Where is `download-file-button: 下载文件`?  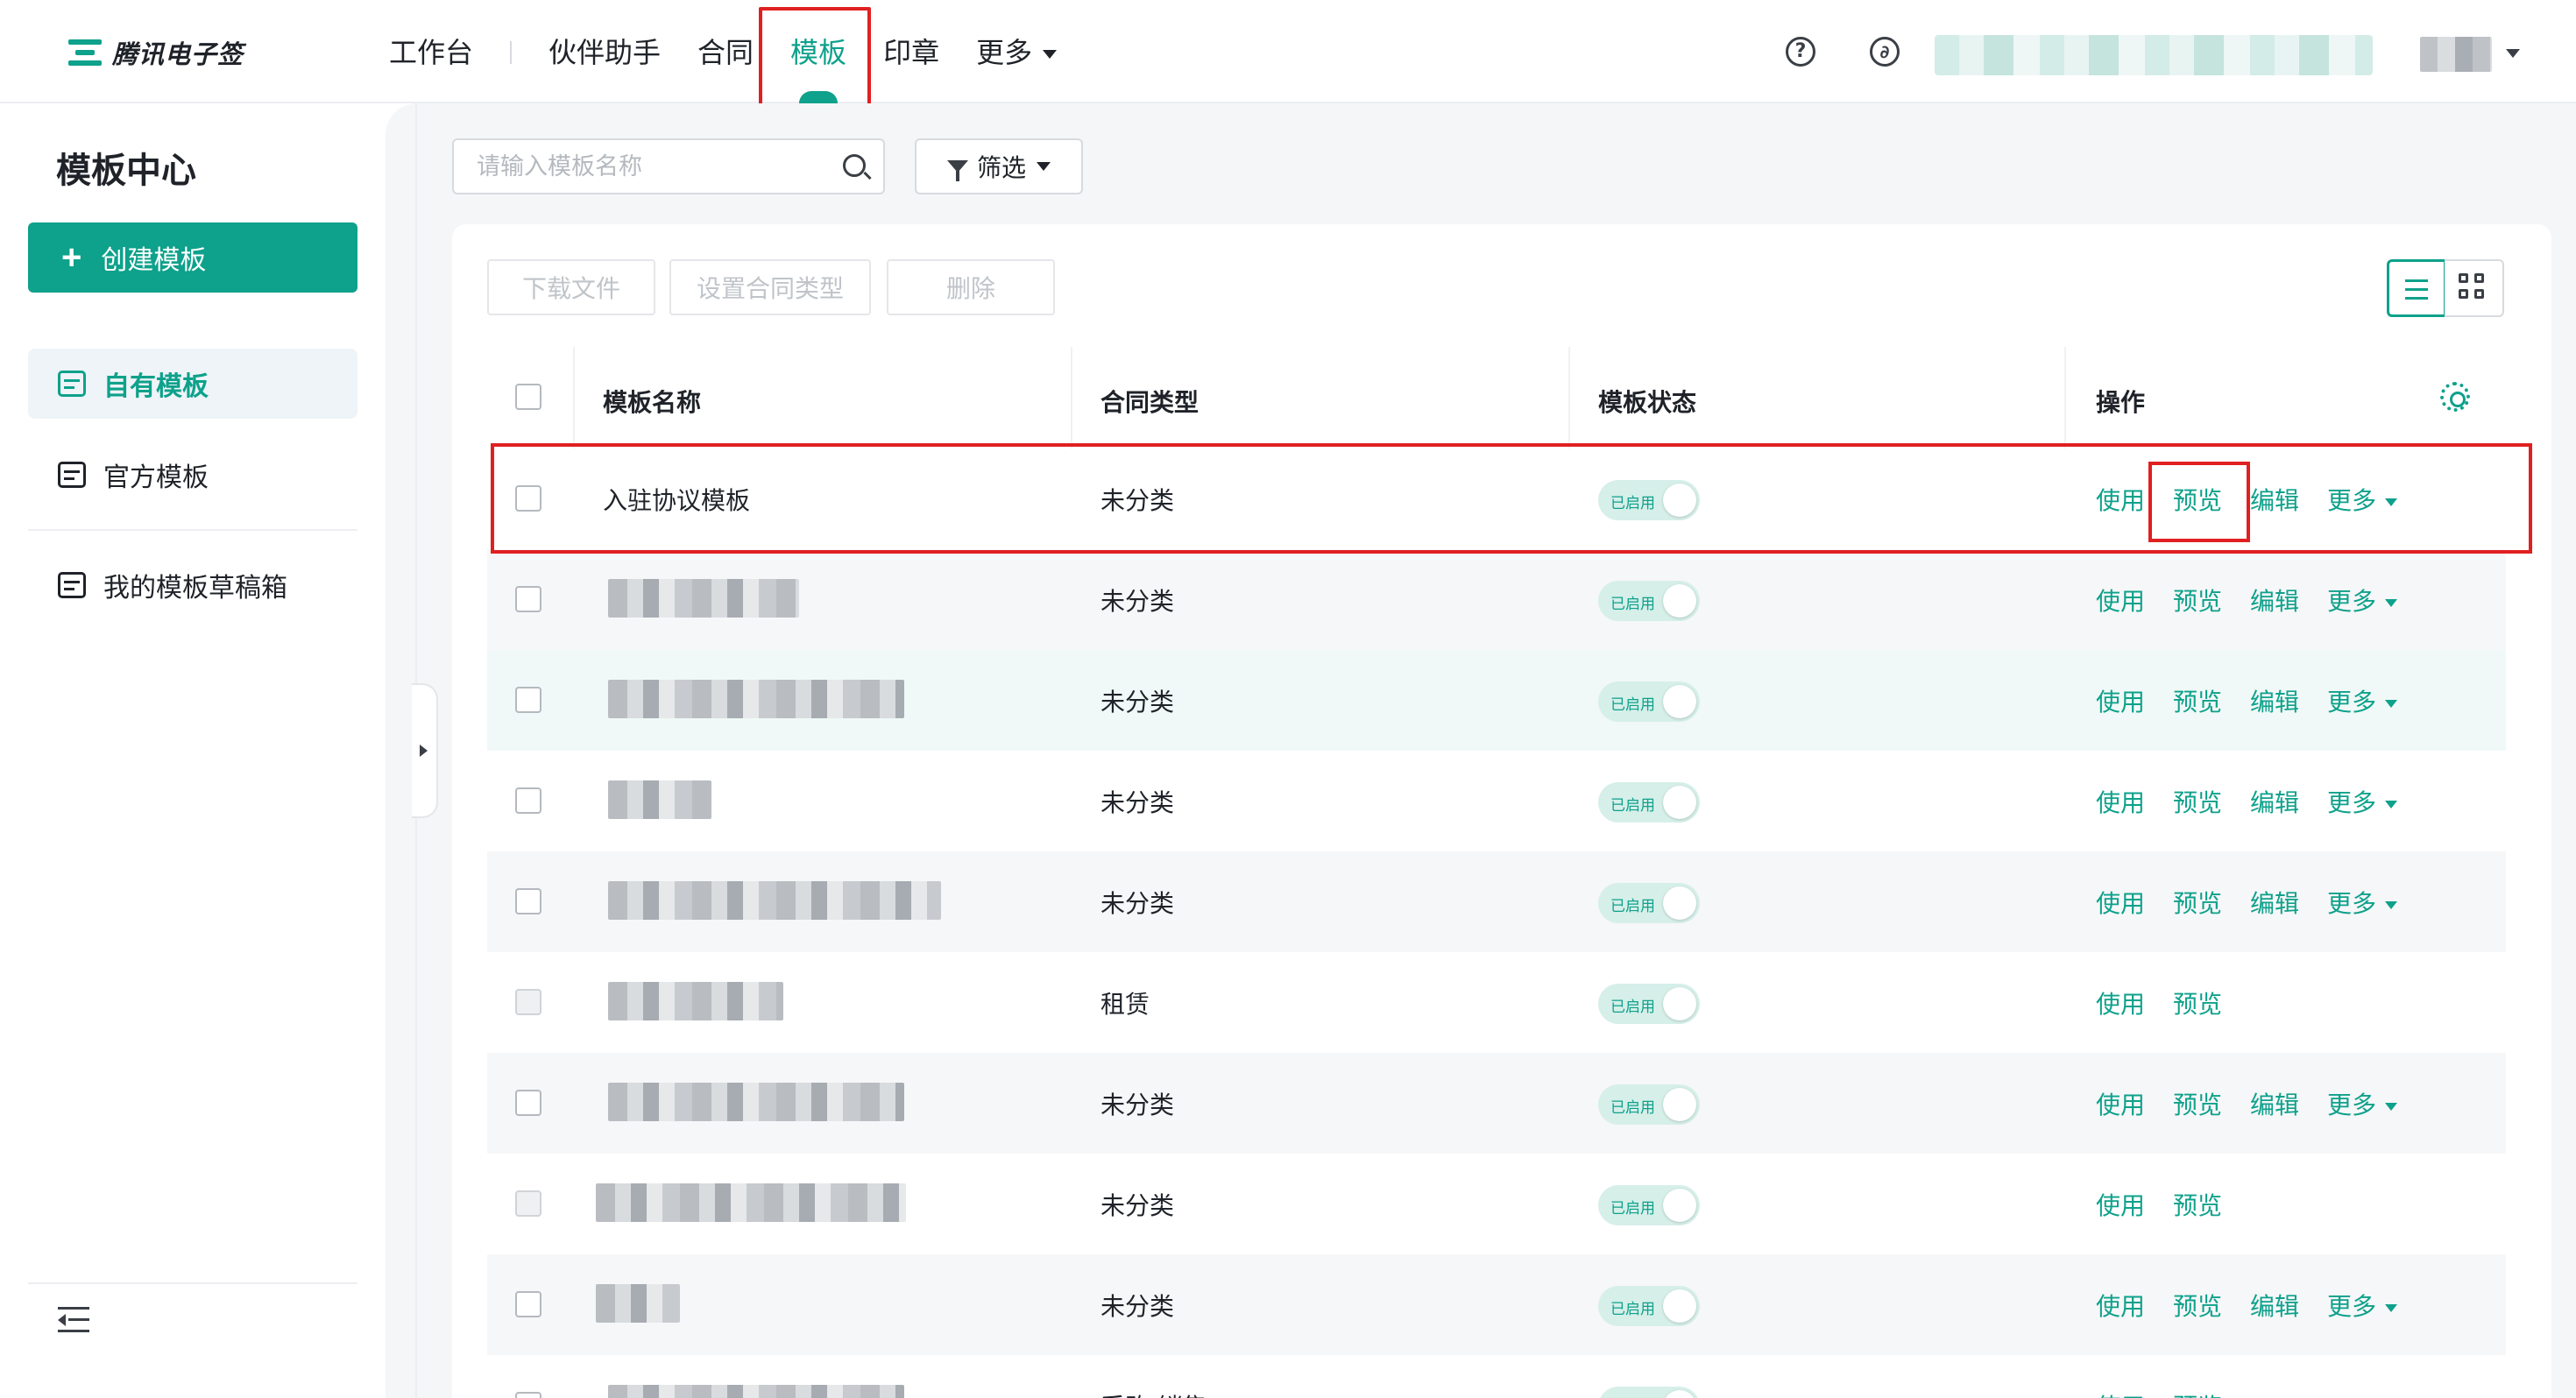 download-file-button: 下载文件 is located at coordinates (571, 287).